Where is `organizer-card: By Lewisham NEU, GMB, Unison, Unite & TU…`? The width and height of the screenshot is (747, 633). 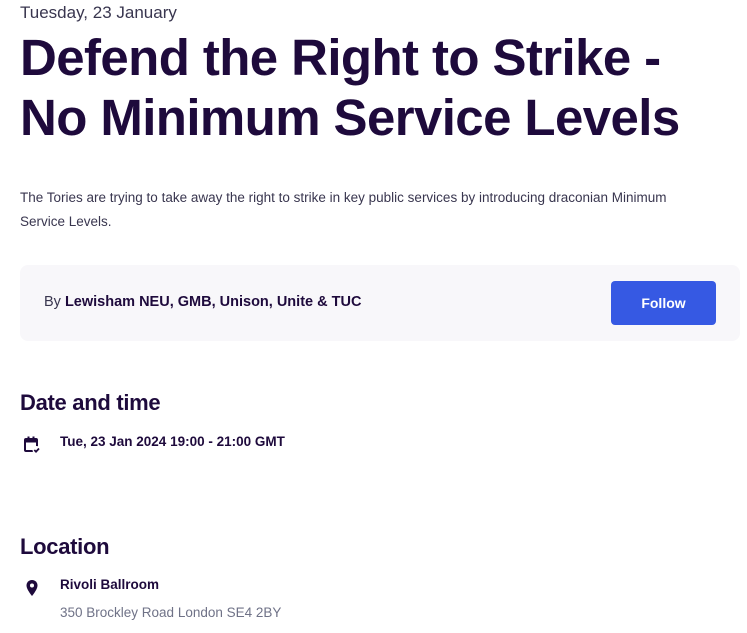 organizer-card: By Lewisham NEU, GMB, Unison, Unite & TU… is located at coordinates (380, 303).